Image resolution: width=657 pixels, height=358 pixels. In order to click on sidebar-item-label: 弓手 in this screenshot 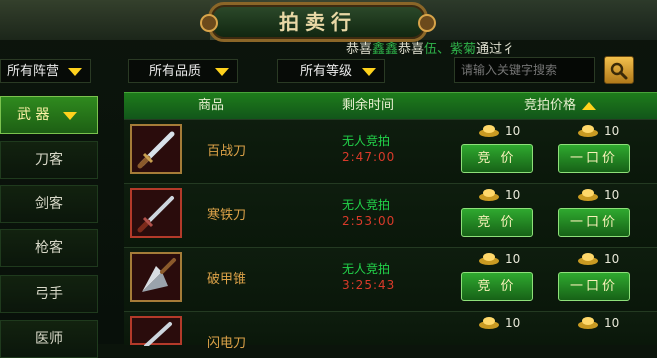, I will do `click(49, 294)`.